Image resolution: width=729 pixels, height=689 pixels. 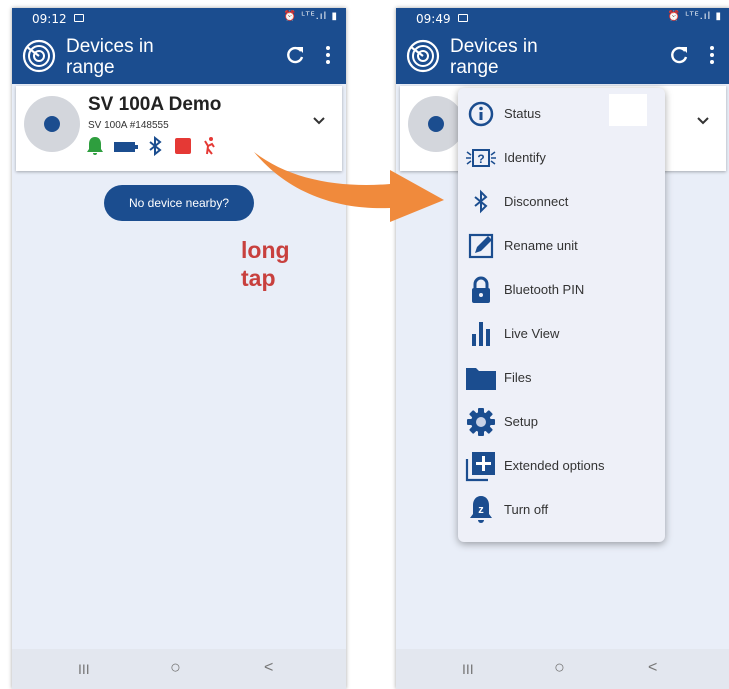 I want to click on blank-overlay-box, so click(x=628, y=110).